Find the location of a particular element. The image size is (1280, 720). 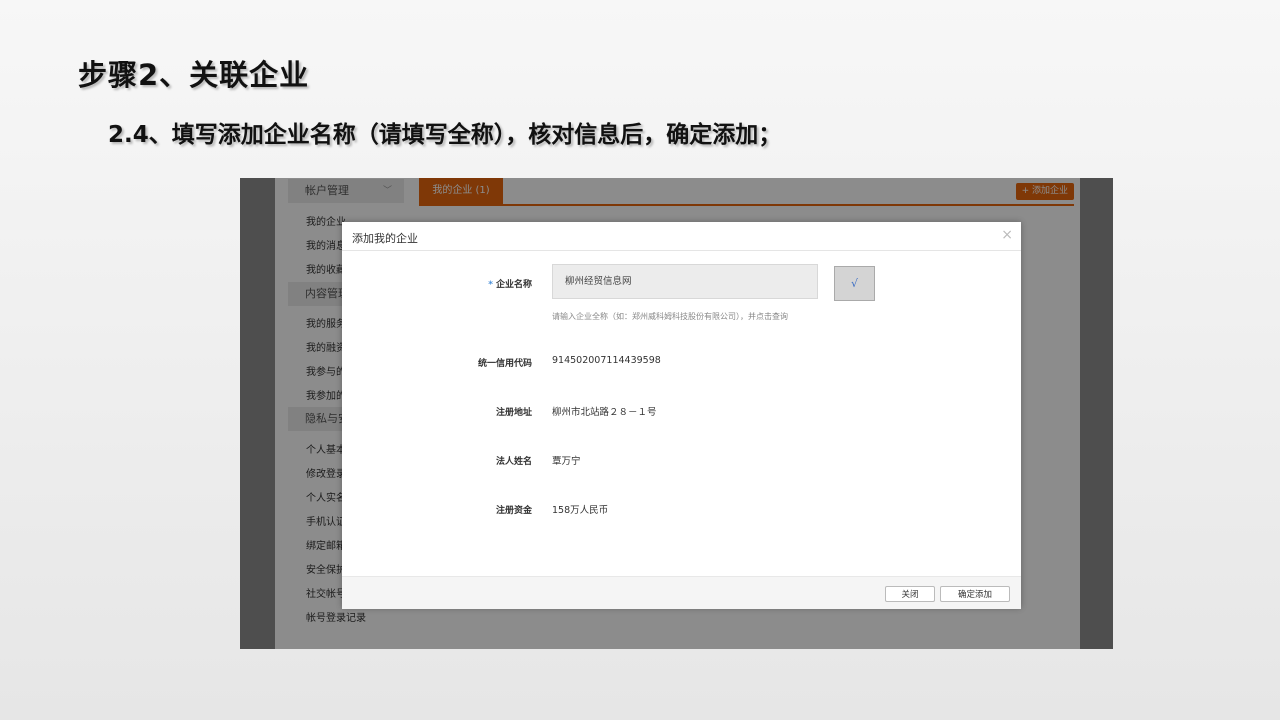

credit-code-value: 914502007114439598 is located at coordinates (606, 360).